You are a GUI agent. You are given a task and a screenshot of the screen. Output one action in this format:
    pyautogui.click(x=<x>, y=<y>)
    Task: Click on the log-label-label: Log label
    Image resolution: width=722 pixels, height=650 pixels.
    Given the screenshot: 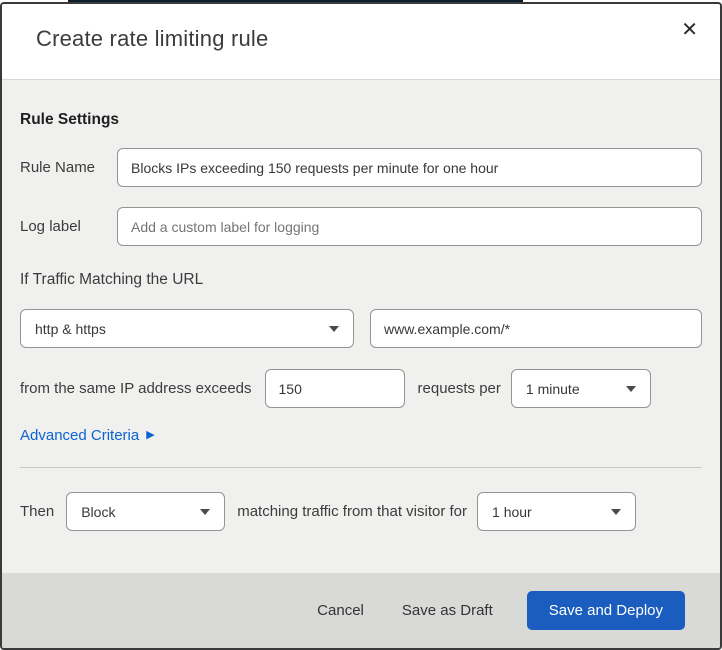 What is the action you would take?
    pyautogui.click(x=50, y=226)
    